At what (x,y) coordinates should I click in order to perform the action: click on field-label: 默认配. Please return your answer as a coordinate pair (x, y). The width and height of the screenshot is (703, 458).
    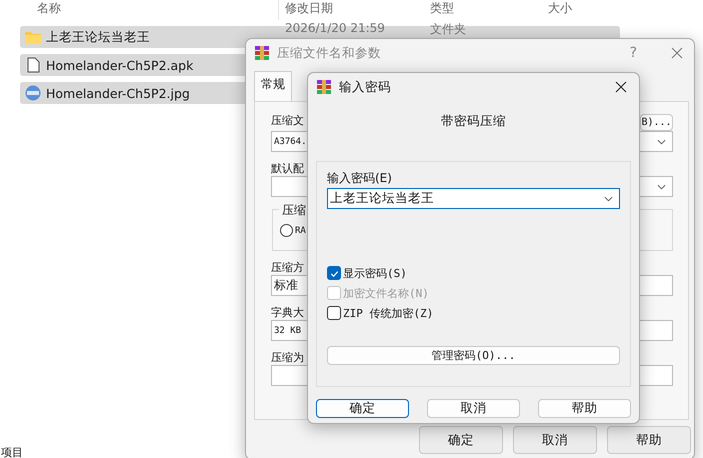
    Looking at the image, I should click on (287, 168).